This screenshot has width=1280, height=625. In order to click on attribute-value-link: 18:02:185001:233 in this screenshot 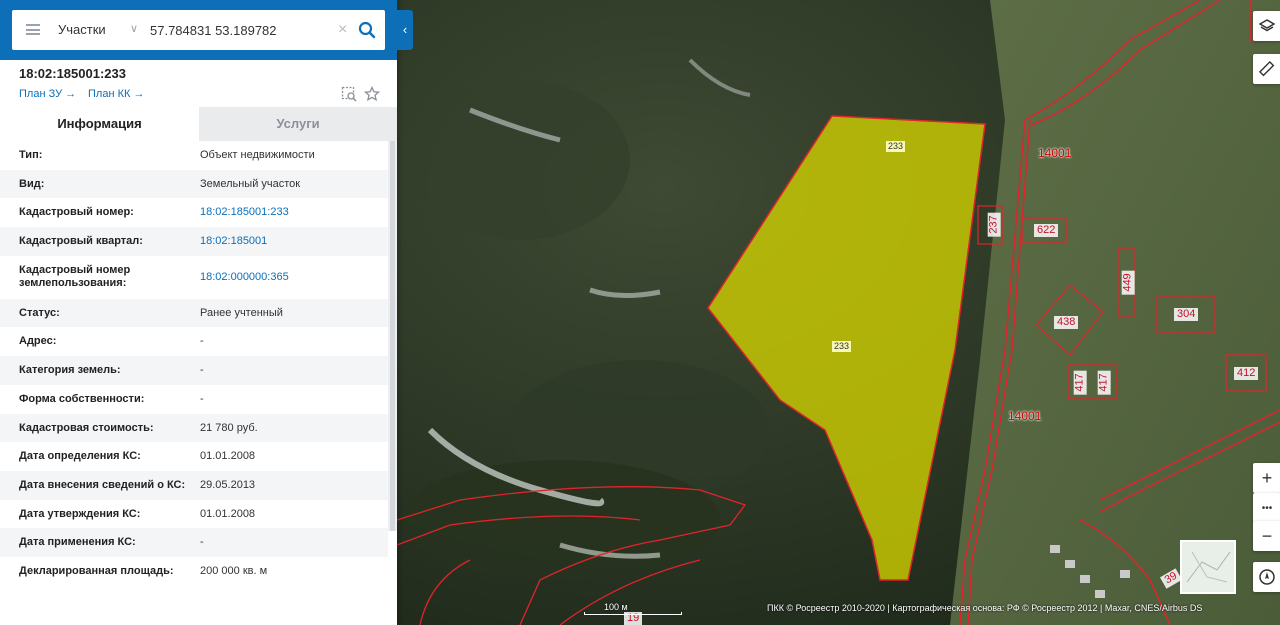, I will do `click(244, 212)`.